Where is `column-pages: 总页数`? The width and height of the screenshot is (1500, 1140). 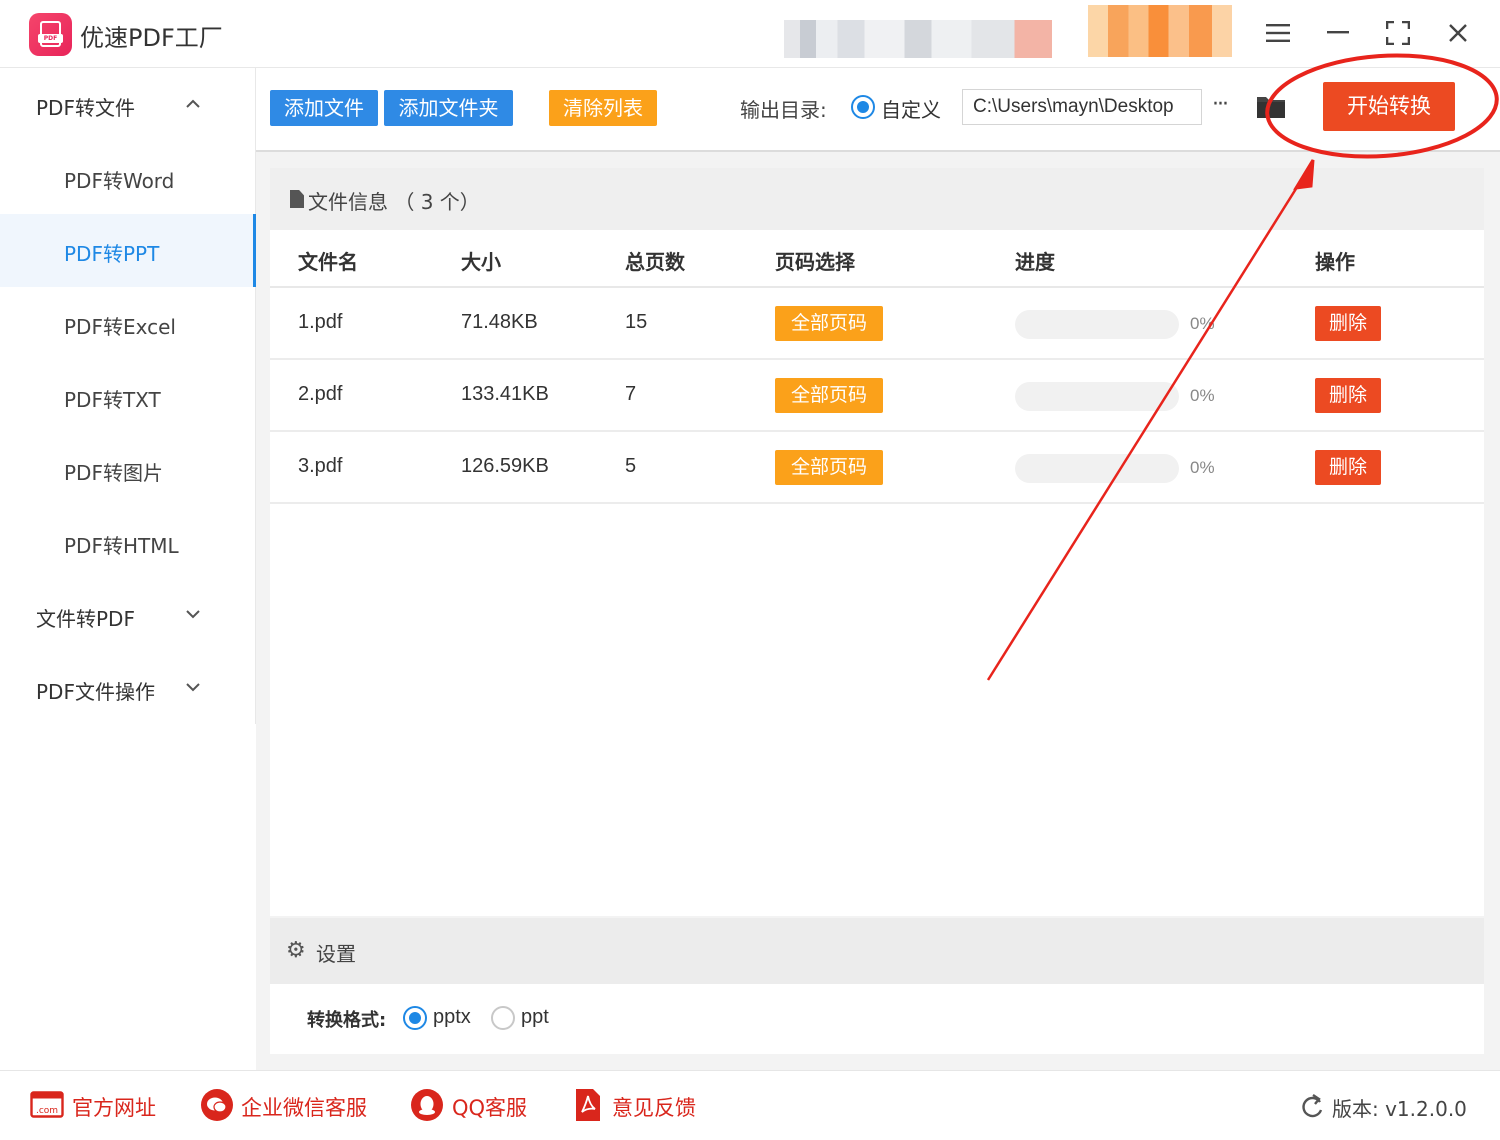 column-pages: 总页数 is located at coordinates (655, 262).